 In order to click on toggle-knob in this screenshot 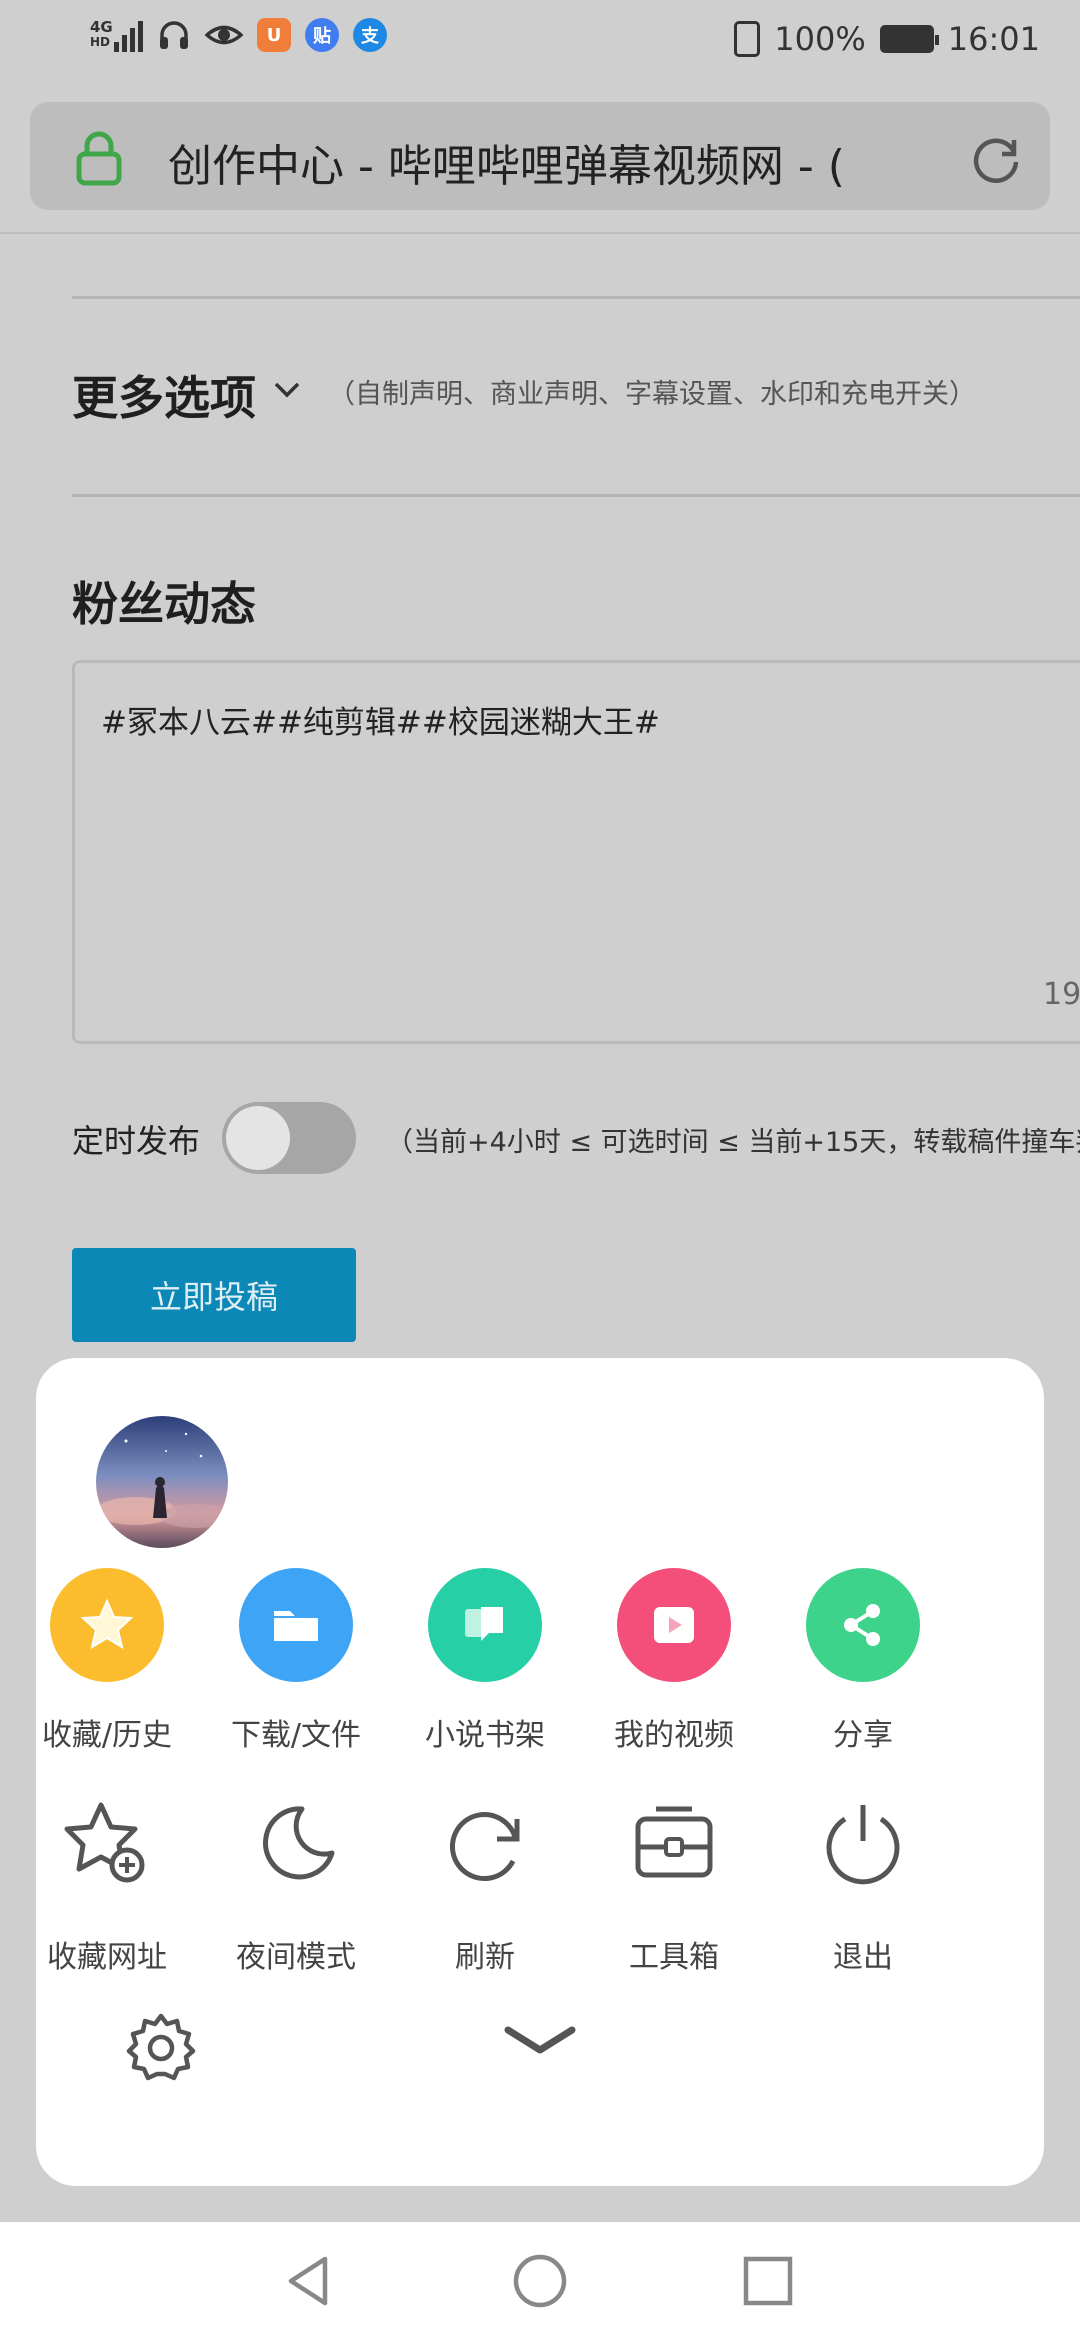, I will do `click(258, 1138)`.